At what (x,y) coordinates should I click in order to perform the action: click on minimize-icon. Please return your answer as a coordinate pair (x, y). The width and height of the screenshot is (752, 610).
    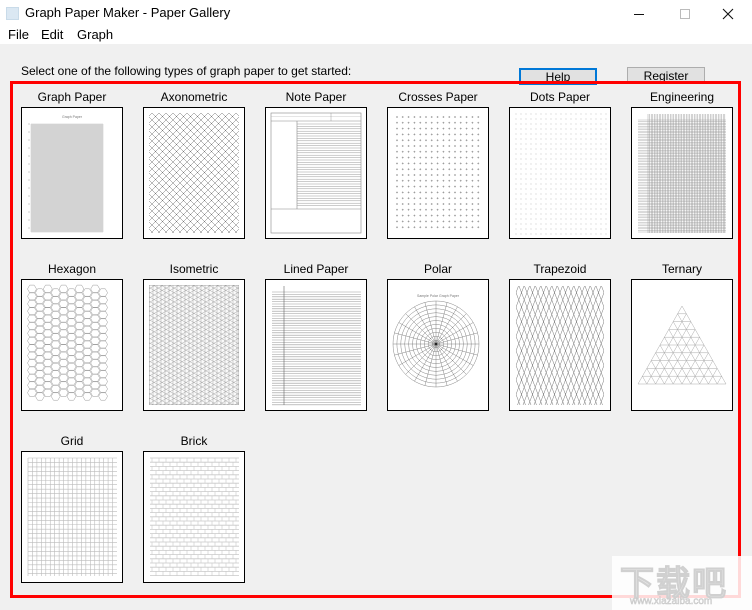
    Looking at the image, I should click on (639, 14).